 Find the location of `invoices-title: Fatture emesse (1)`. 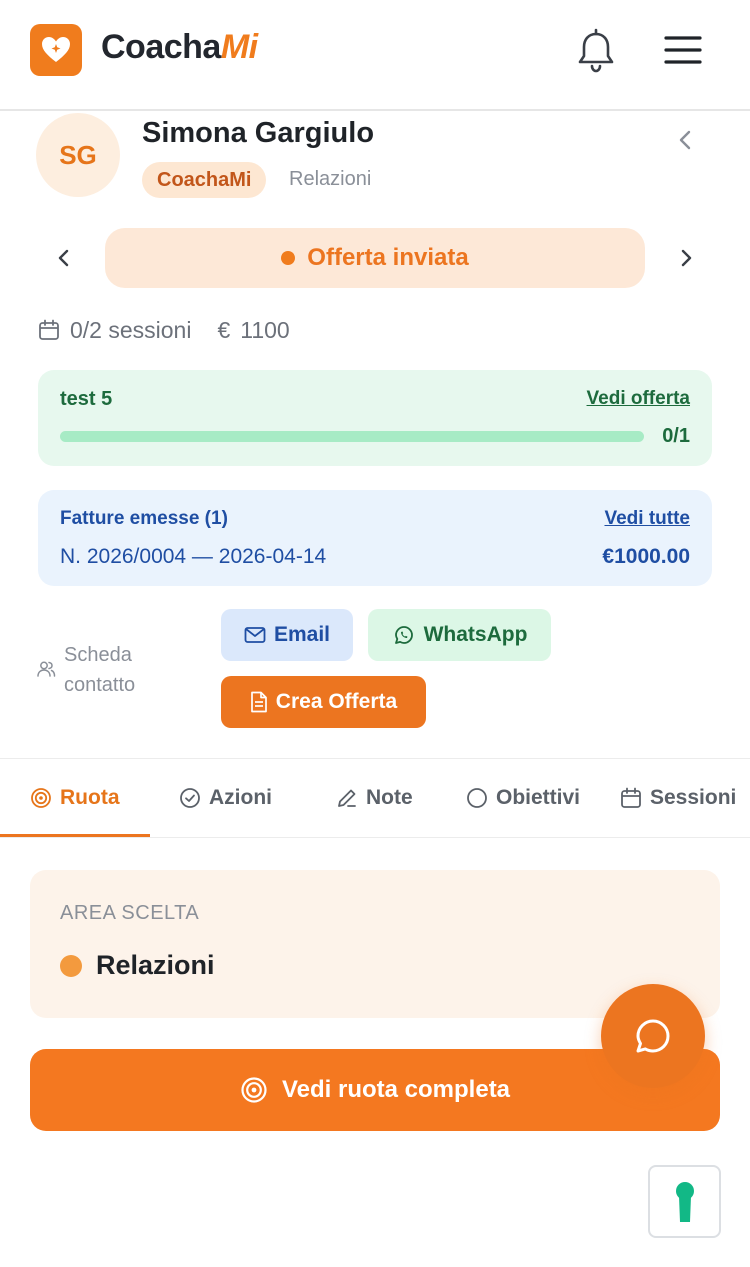

invoices-title: Fatture emesse (1) is located at coordinates (144, 518).